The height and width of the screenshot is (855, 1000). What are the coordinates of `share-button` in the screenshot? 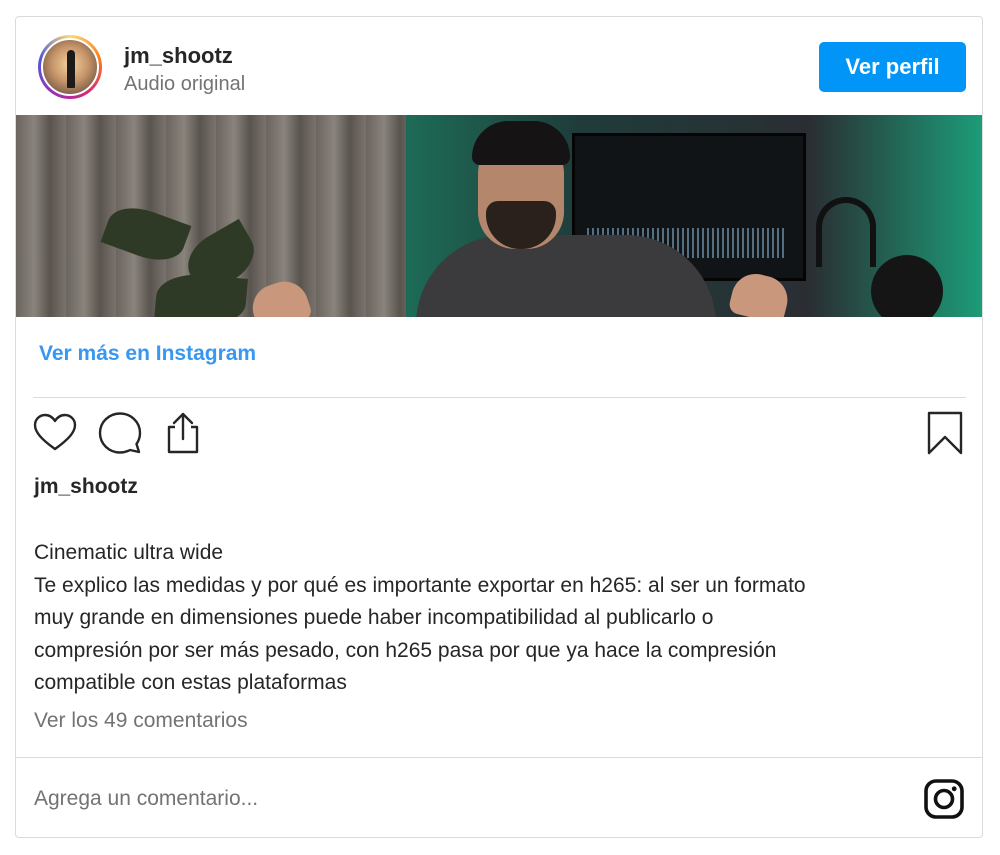 It's located at (183, 433).